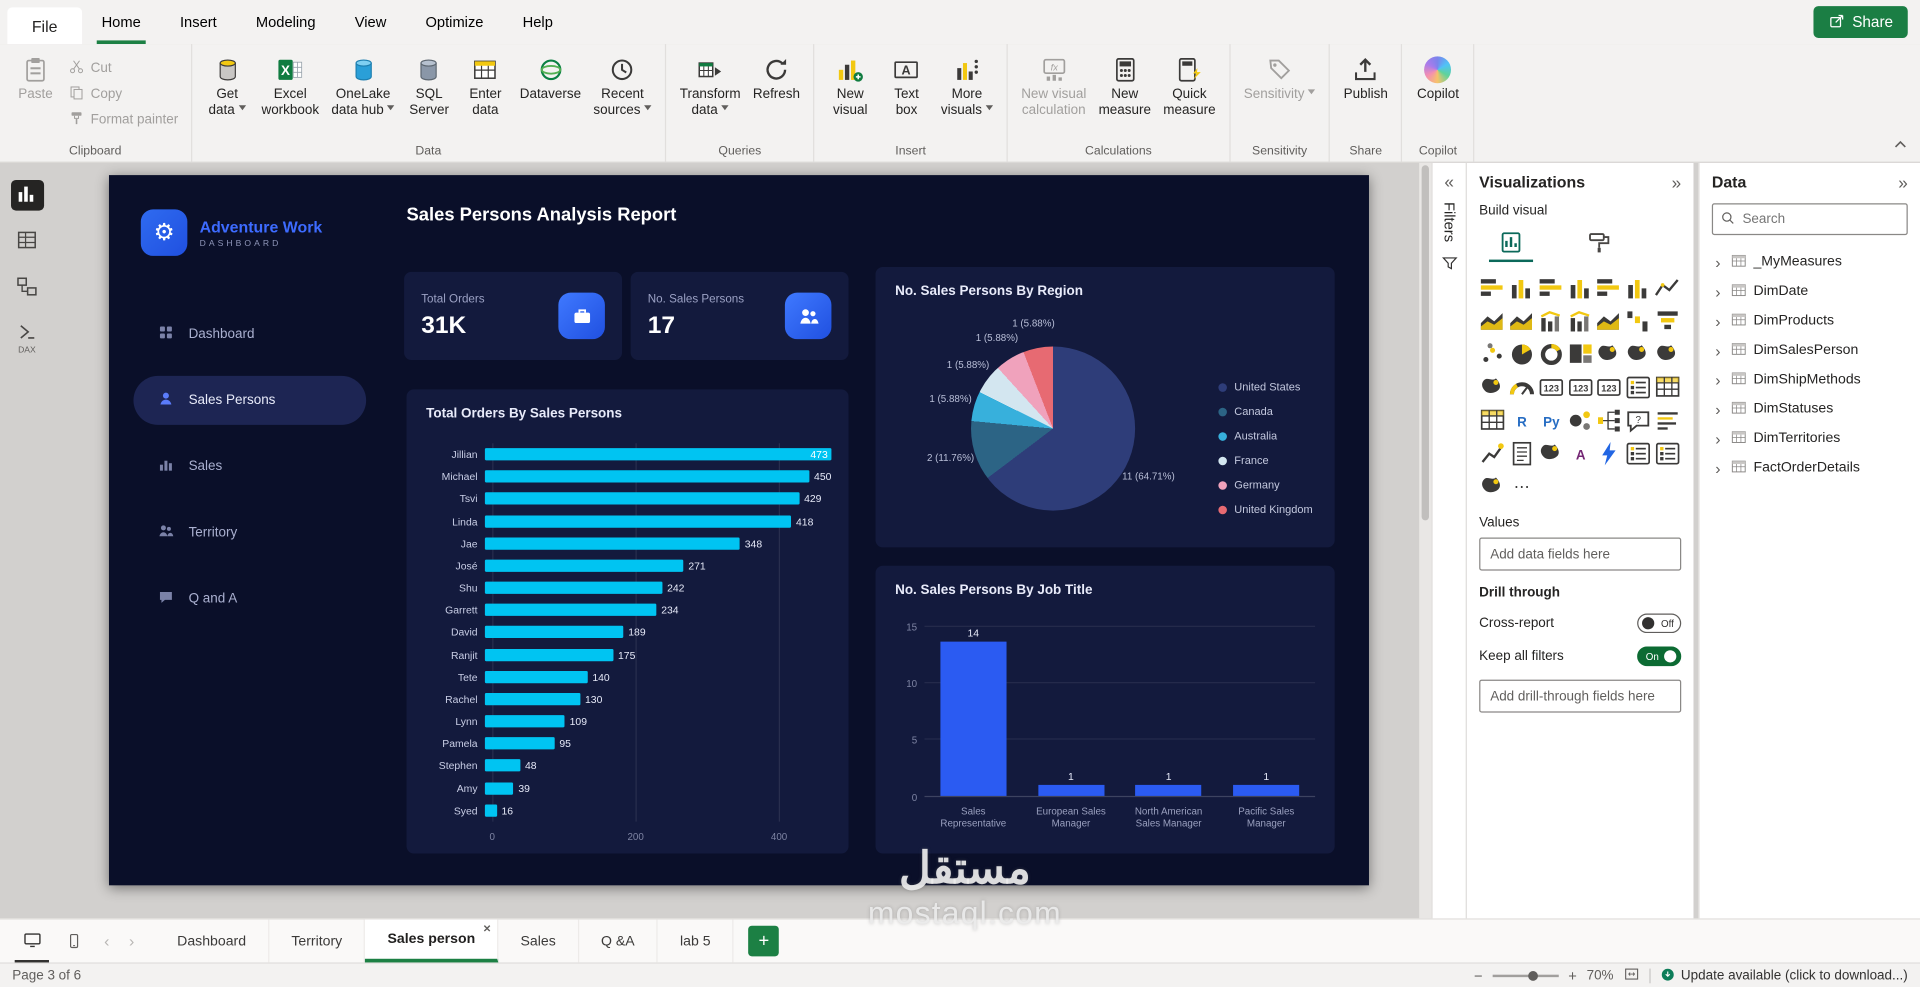  Describe the element at coordinates (1478, 975) in the screenshot. I see `zoom-out-button: −` at that location.